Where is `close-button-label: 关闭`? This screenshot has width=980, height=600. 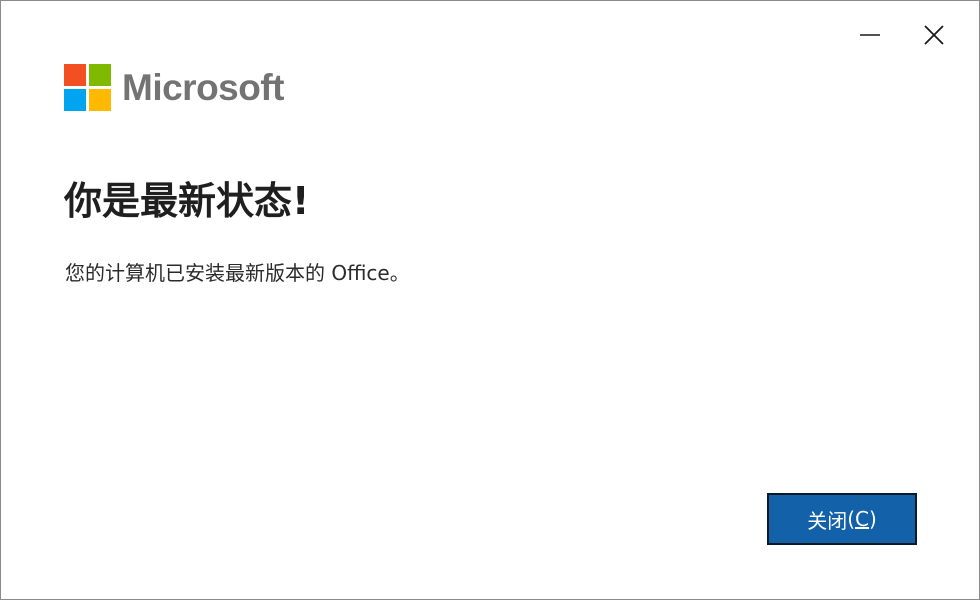 close-button-label: 关闭 is located at coordinates (827, 520).